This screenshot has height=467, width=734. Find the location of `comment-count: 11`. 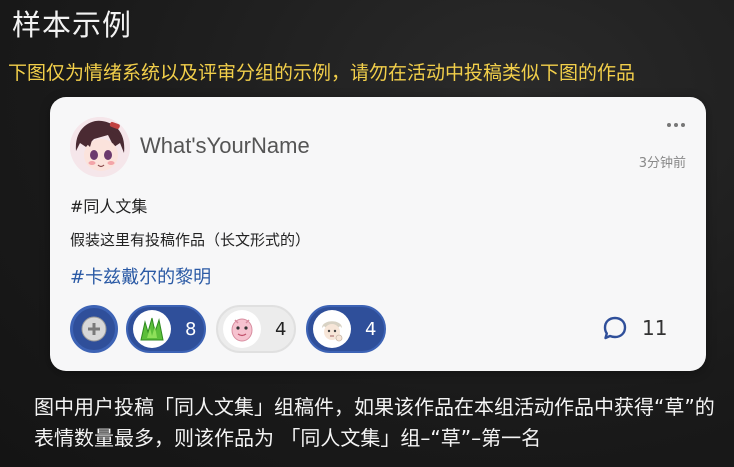

comment-count: 11 is located at coordinates (655, 328).